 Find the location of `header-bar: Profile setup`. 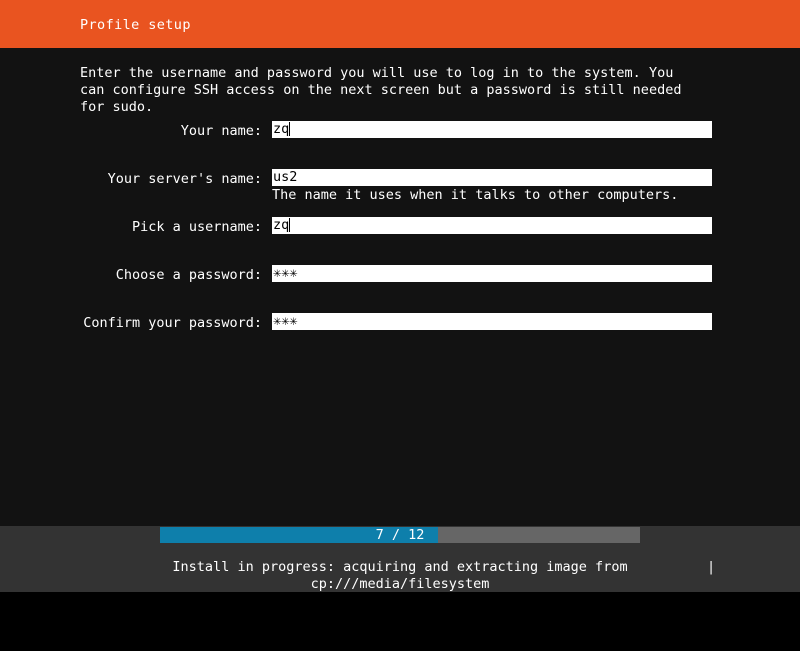

header-bar: Profile setup is located at coordinates (400, 24).